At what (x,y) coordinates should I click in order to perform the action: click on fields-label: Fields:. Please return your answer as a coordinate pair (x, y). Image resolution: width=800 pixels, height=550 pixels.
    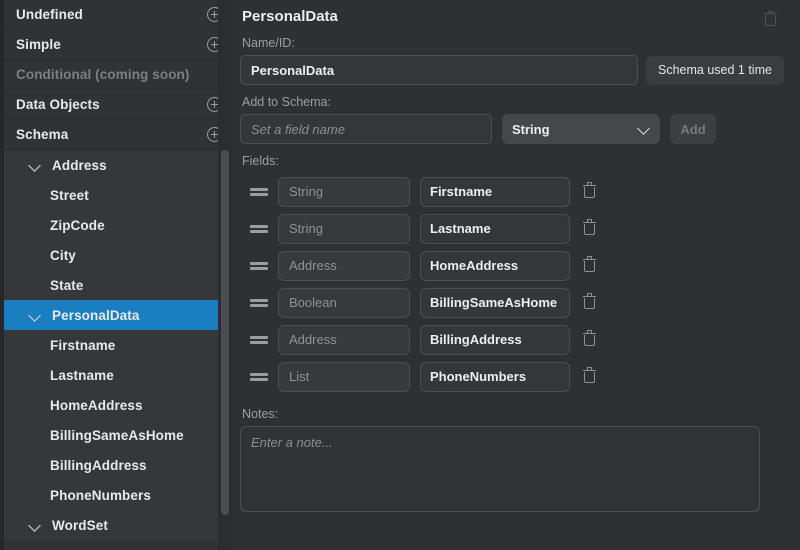
    Looking at the image, I should click on (260, 161).